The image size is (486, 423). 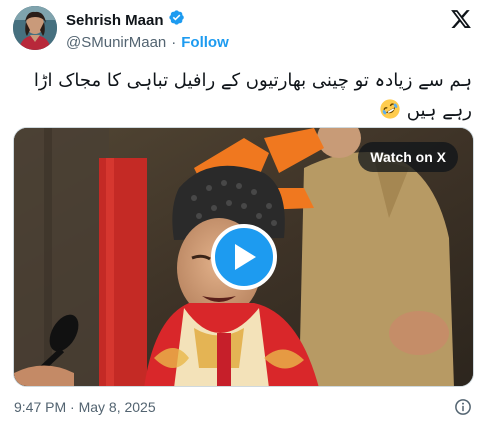 I want to click on timestamp: 9:47 PM · May 8, 2025, so click(x=85, y=407).